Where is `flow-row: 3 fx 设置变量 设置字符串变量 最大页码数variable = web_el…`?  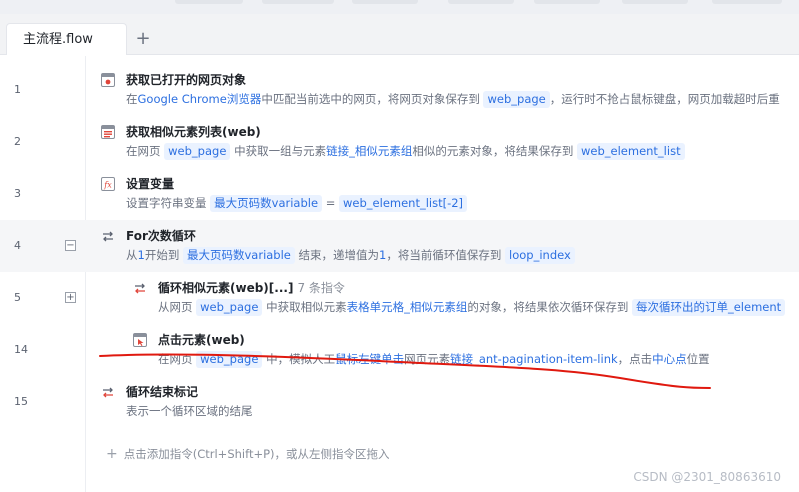 flow-row: 3 fx 设置变量 设置字符串变量 最大页码数variable = web_el… is located at coordinates (399, 194).